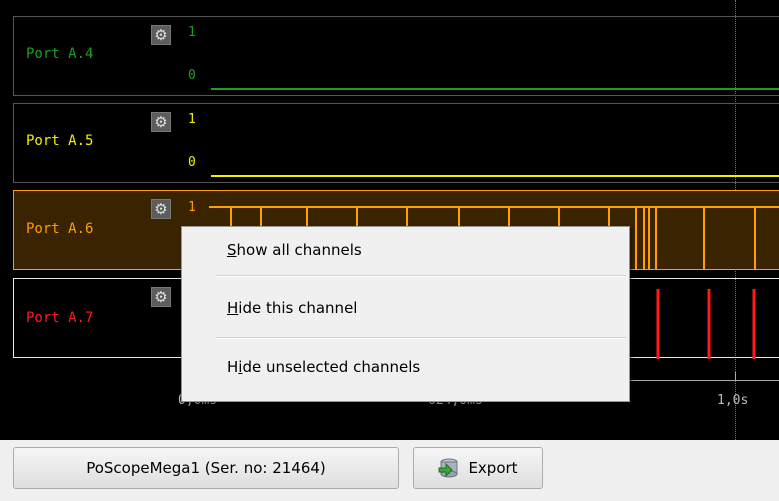  Describe the element at coordinates (60, 54) in the screenshot. I see `channel-label: Port A.4` at that location.